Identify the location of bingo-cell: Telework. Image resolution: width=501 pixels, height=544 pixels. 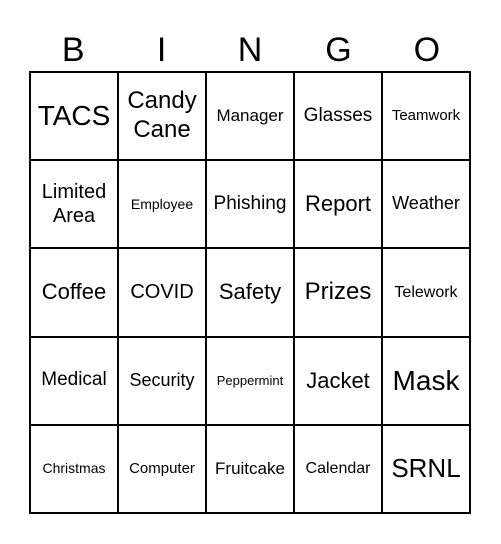
(426, 292).